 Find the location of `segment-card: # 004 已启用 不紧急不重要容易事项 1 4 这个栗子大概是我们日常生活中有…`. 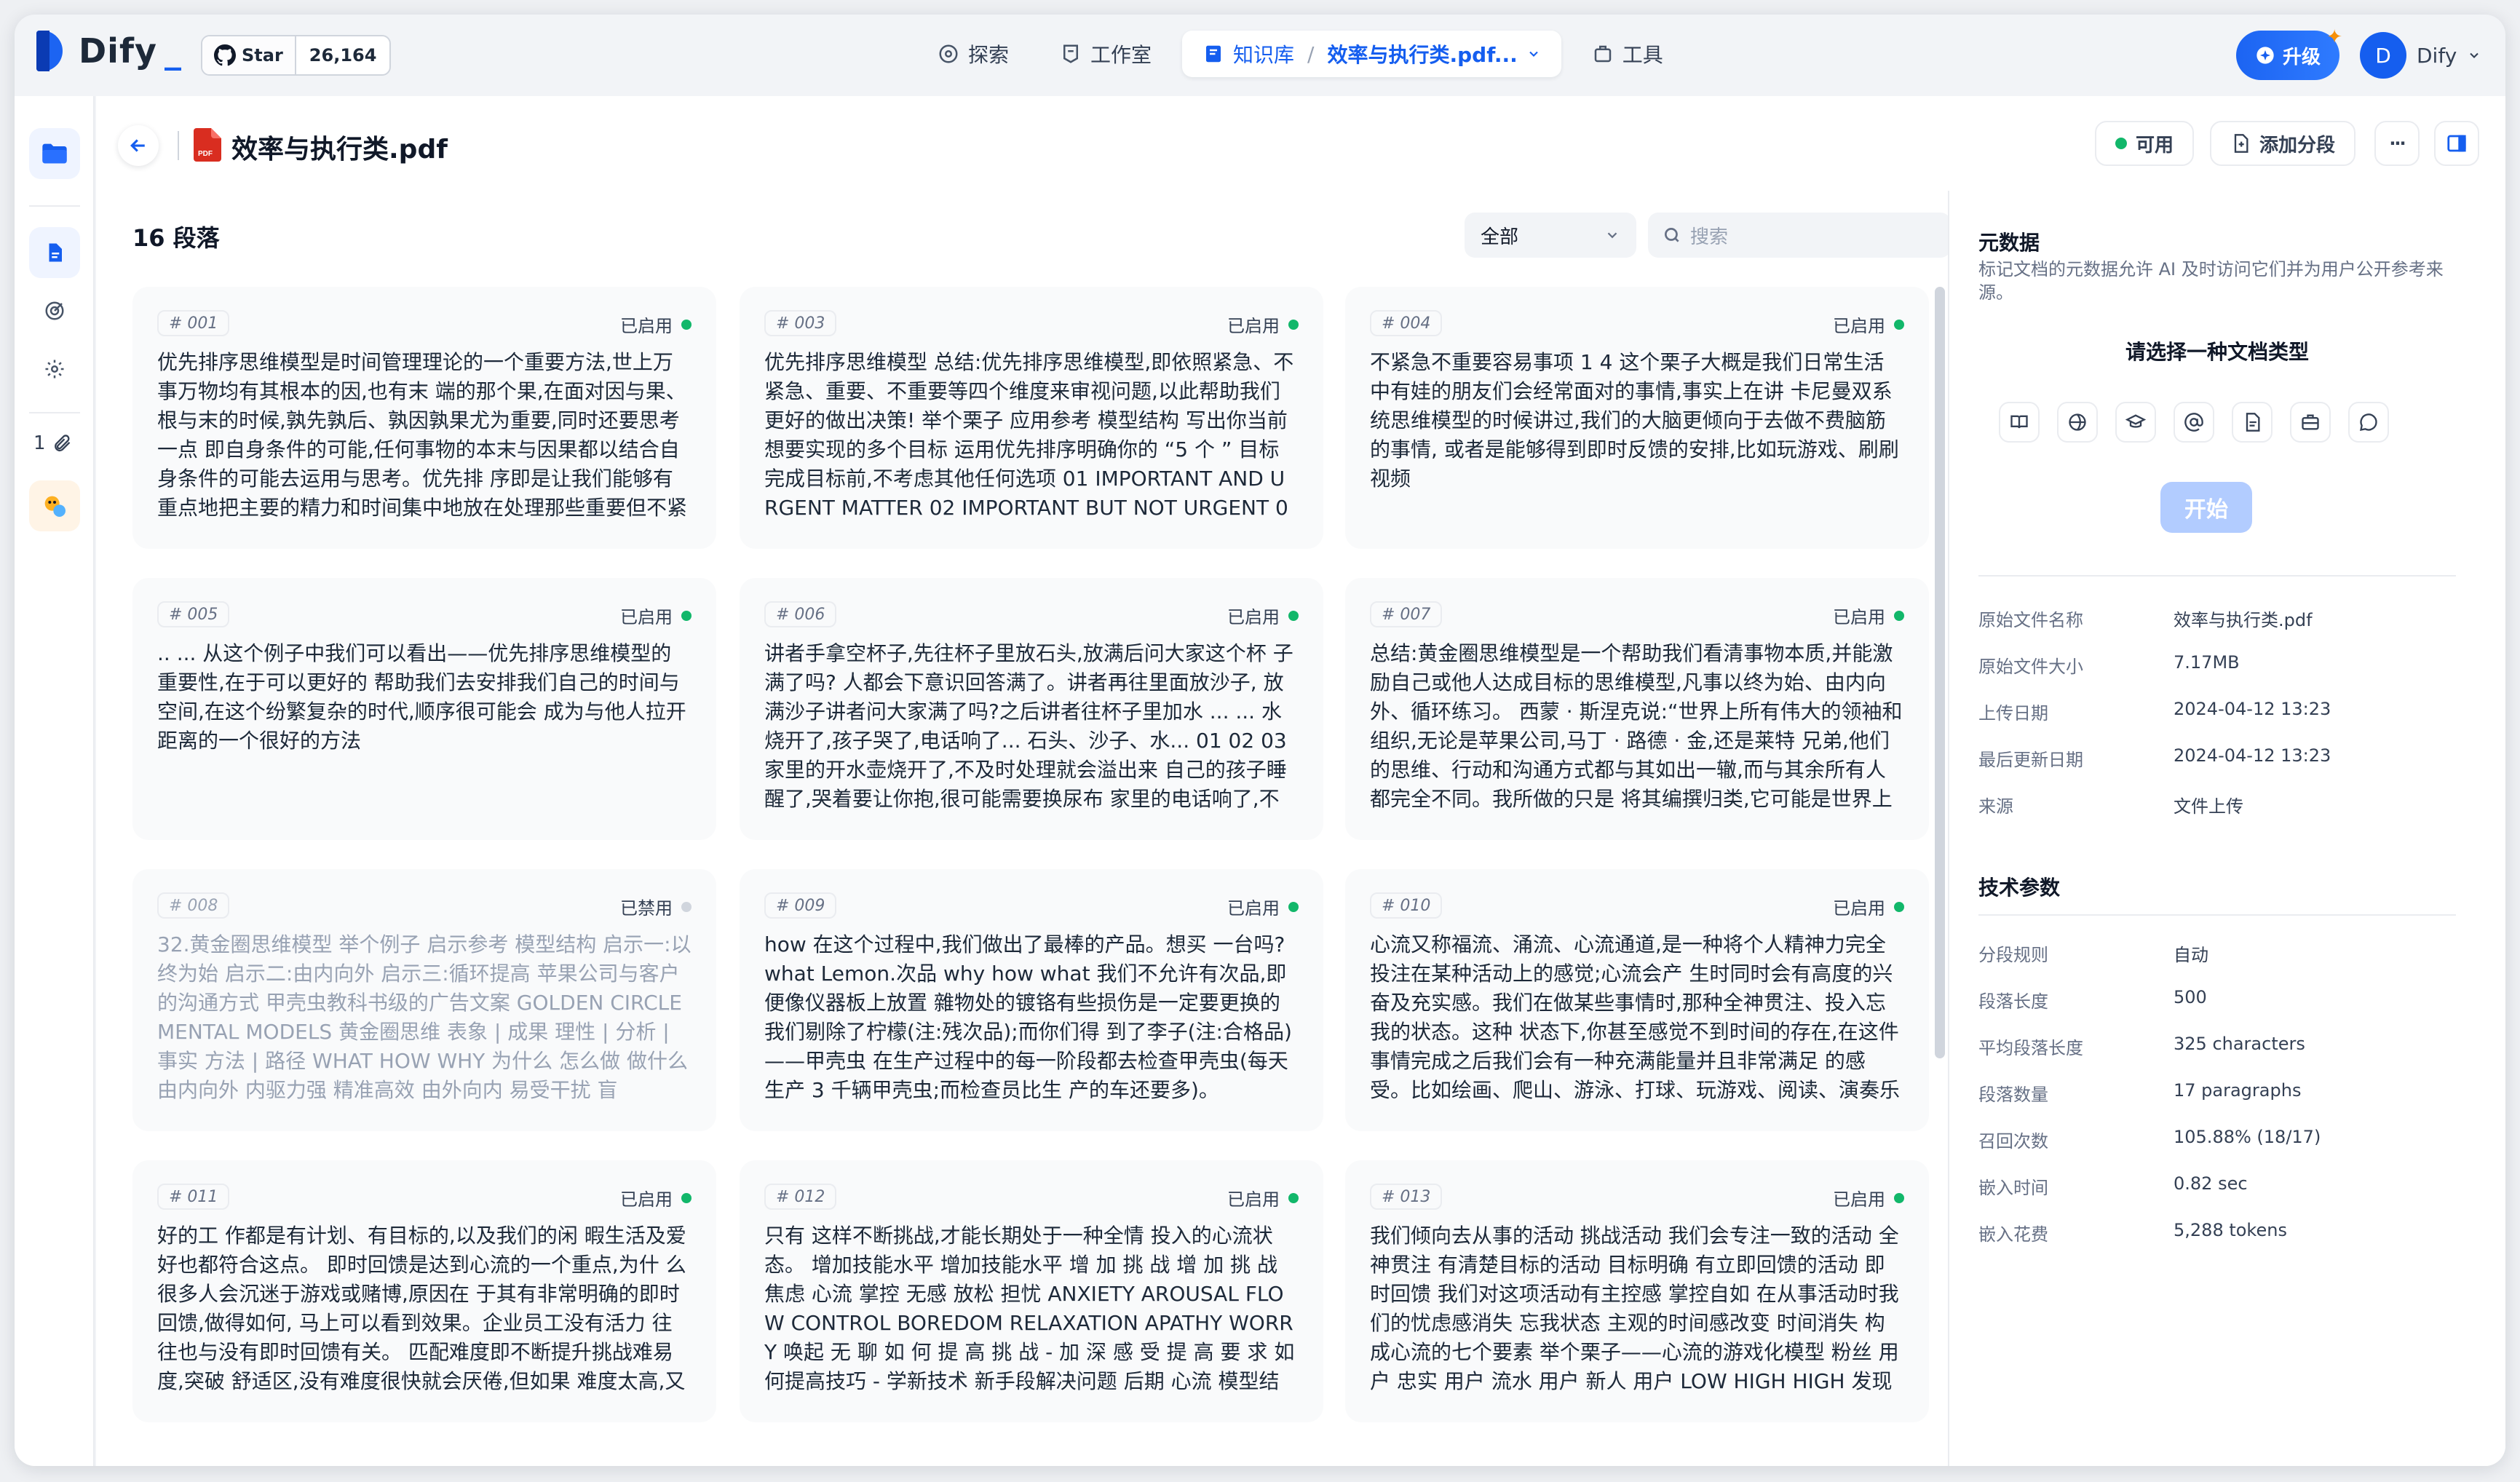

segment-card: # 004 已启用 不紧急不重要容易事项 1 4 这个栗子大概是我们日常生活中有… is located at coordinates (1637, 418).